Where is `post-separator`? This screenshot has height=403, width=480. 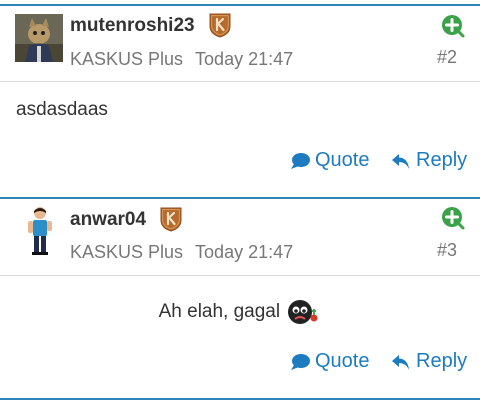
post-separator is located at coordinates (240, 198).